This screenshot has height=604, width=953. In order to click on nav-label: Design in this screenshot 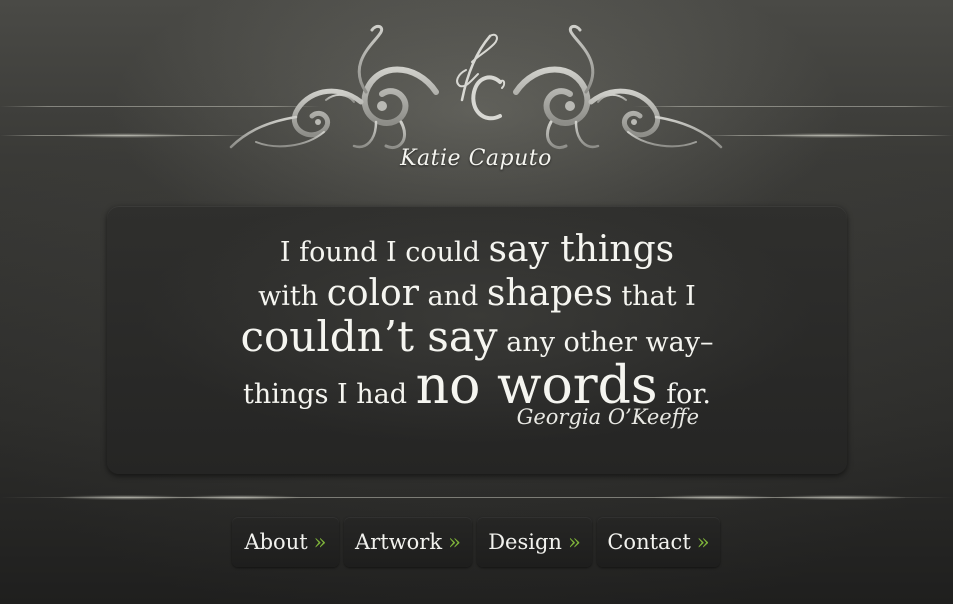, I will do `click(525, 542)`.